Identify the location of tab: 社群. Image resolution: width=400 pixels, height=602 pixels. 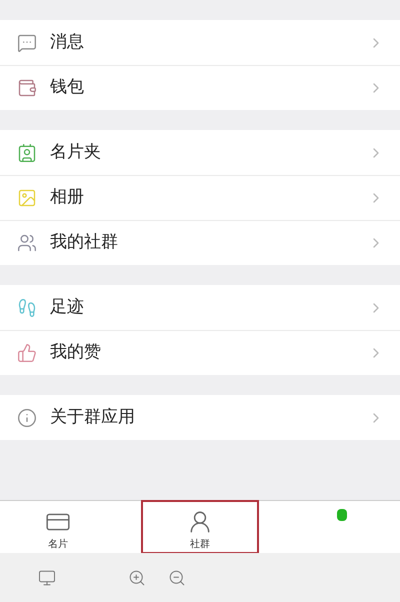
(200, 527).